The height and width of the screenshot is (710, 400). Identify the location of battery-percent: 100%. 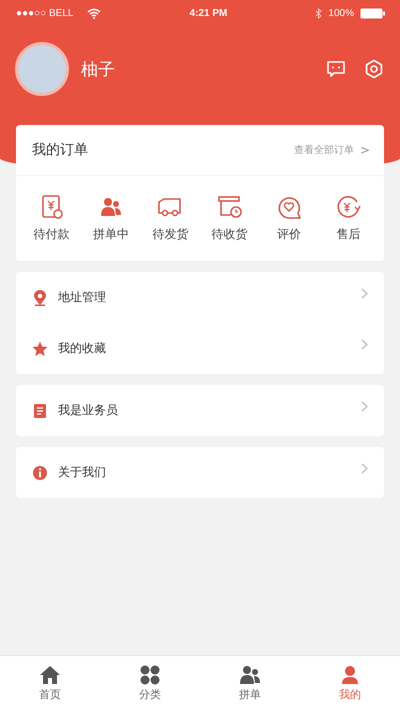
(341, 13).